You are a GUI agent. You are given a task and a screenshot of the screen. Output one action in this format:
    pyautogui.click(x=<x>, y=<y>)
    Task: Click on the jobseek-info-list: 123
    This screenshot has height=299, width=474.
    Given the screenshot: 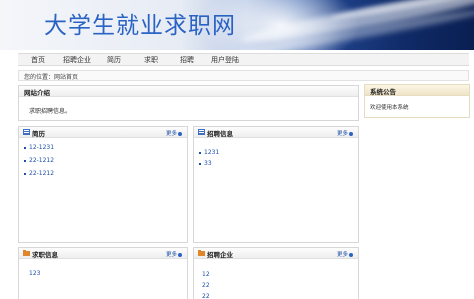 What is the action you would take?
    pyautogui.click(x=34, y=274)
    